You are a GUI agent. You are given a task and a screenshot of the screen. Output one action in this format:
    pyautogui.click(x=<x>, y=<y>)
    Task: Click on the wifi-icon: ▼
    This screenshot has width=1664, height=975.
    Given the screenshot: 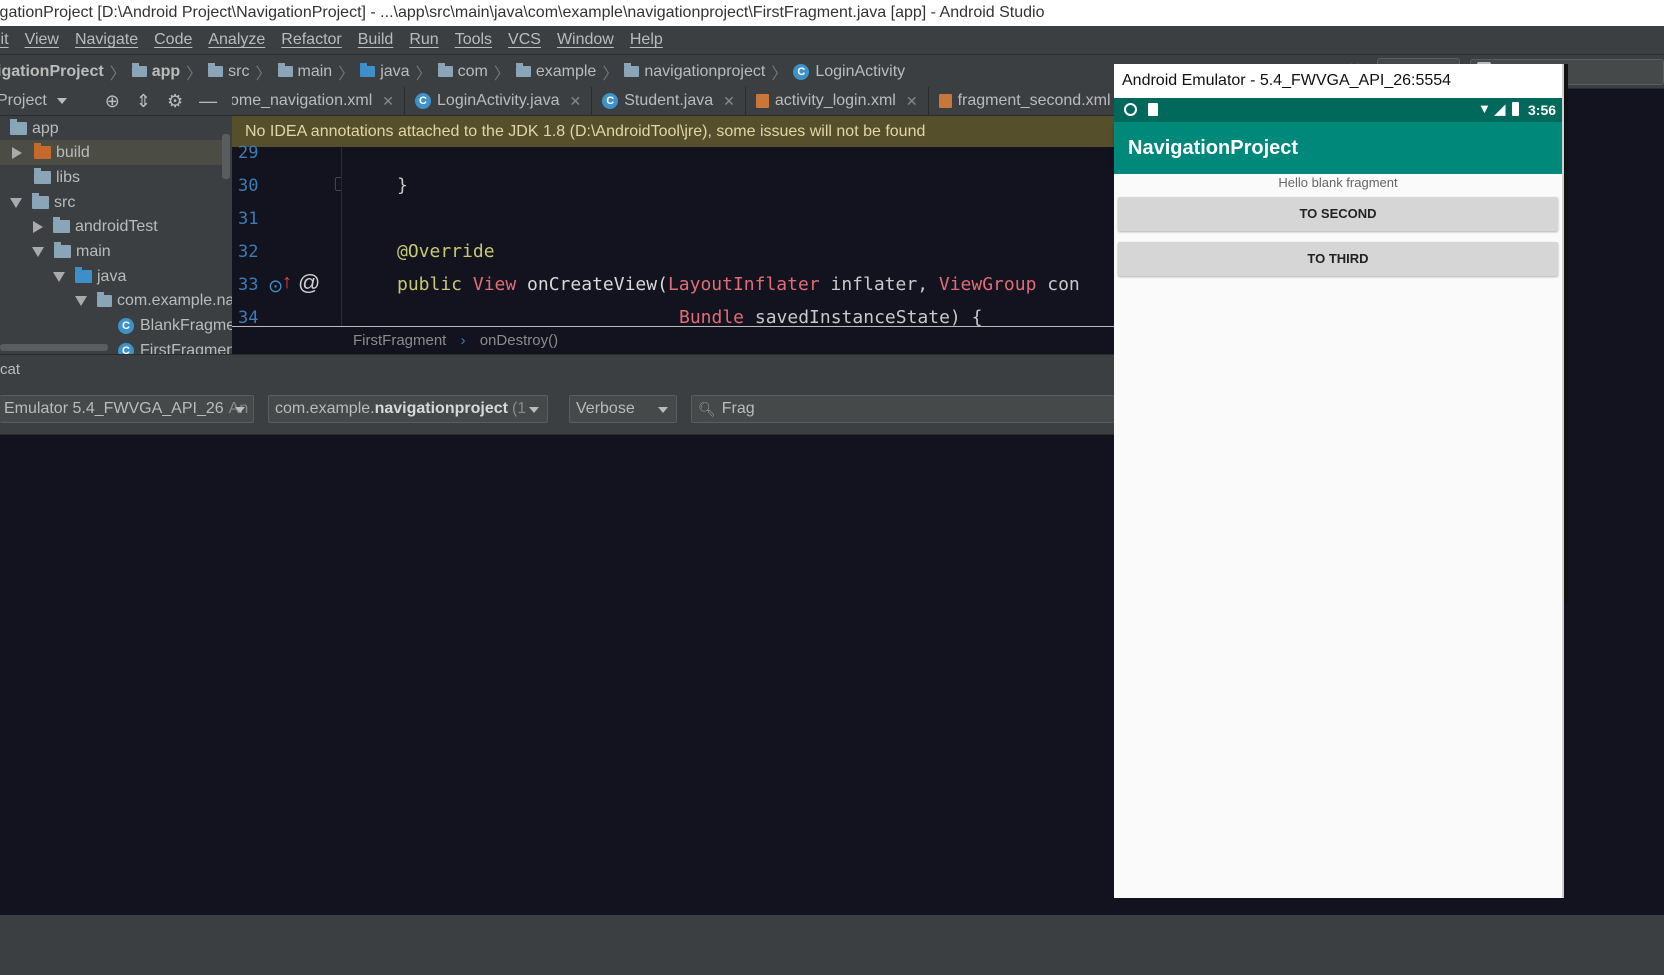 What is the action you would take?
    pyautogui.click(x=1484, y=108)
    